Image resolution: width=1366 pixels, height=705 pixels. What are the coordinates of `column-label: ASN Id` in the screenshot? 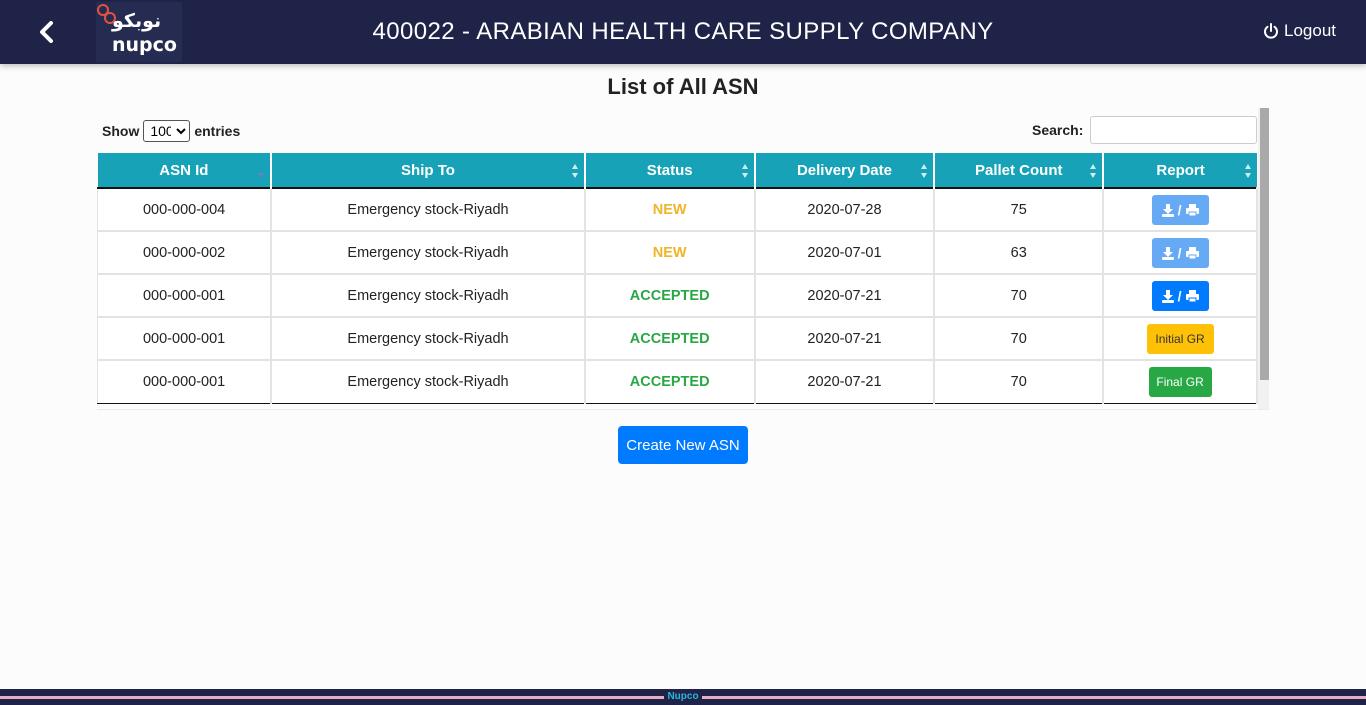 It's located at (184, 170).